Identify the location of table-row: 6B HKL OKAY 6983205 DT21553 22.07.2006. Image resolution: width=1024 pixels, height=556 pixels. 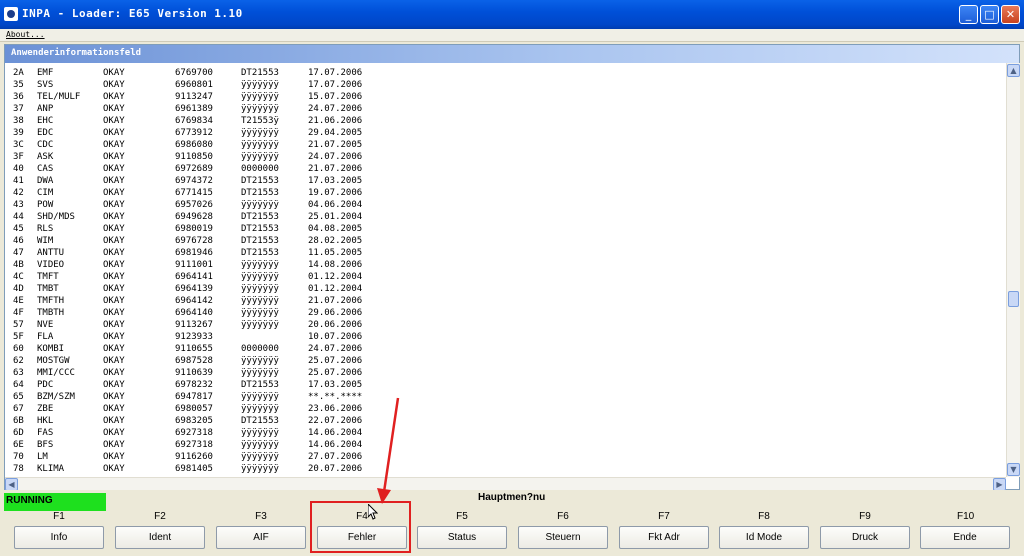
(505, 421).